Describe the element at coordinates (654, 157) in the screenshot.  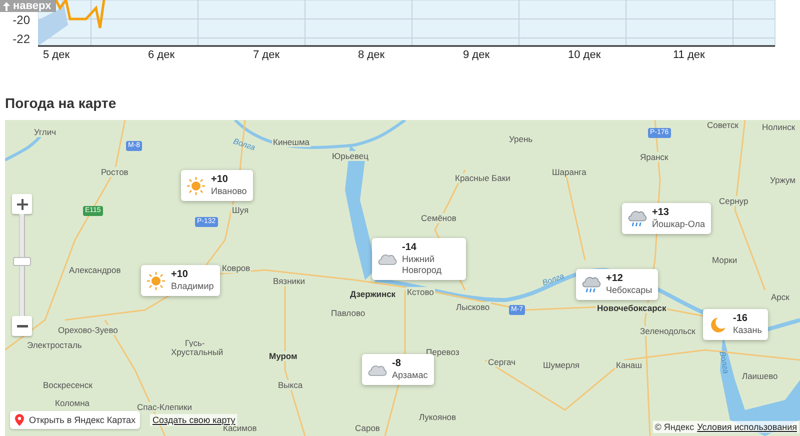
I see `city-label: Яранск` at that location.